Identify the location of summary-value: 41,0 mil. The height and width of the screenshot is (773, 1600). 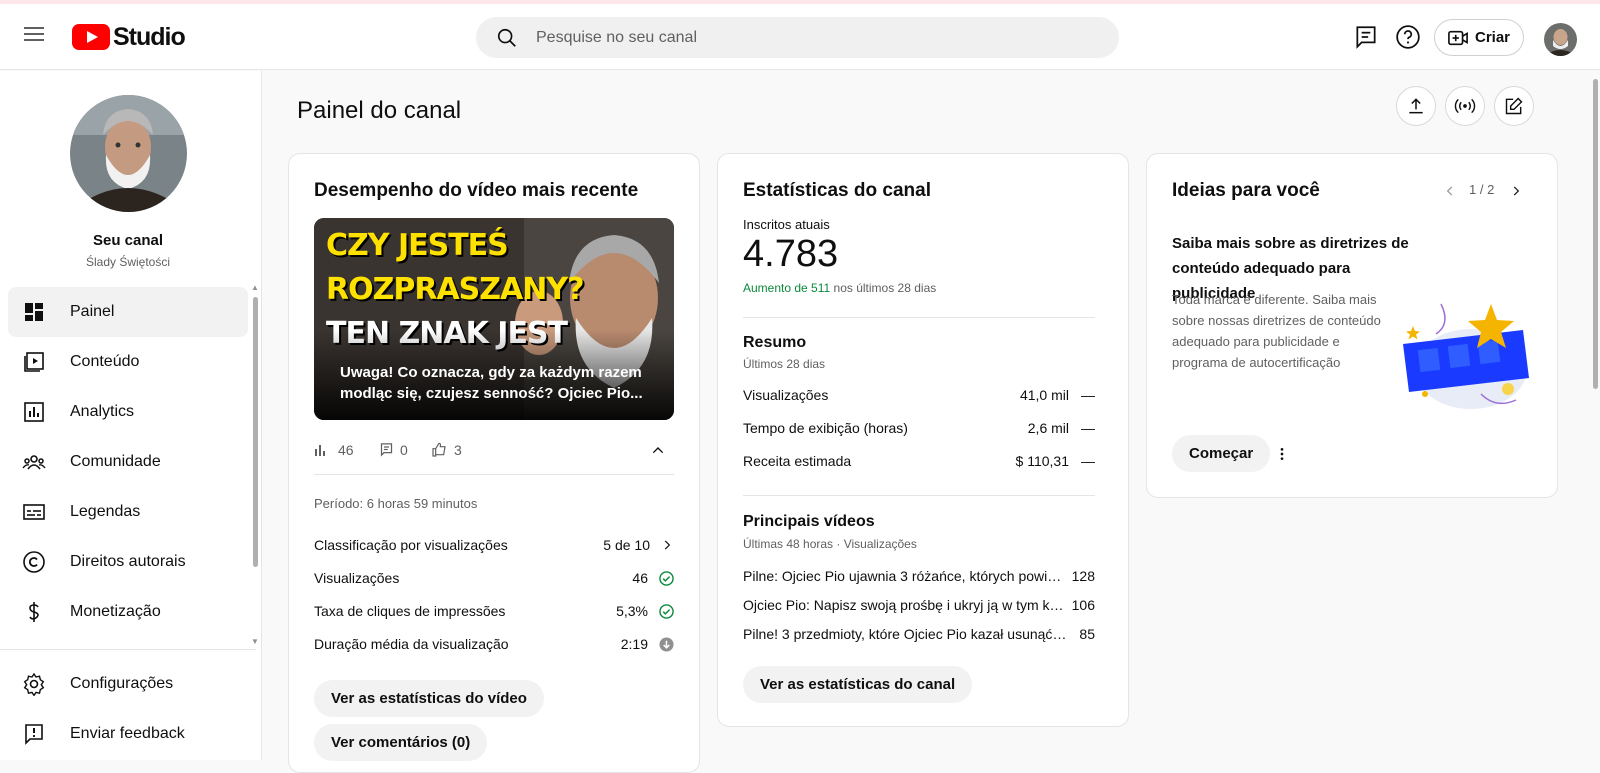
(1044, 395).